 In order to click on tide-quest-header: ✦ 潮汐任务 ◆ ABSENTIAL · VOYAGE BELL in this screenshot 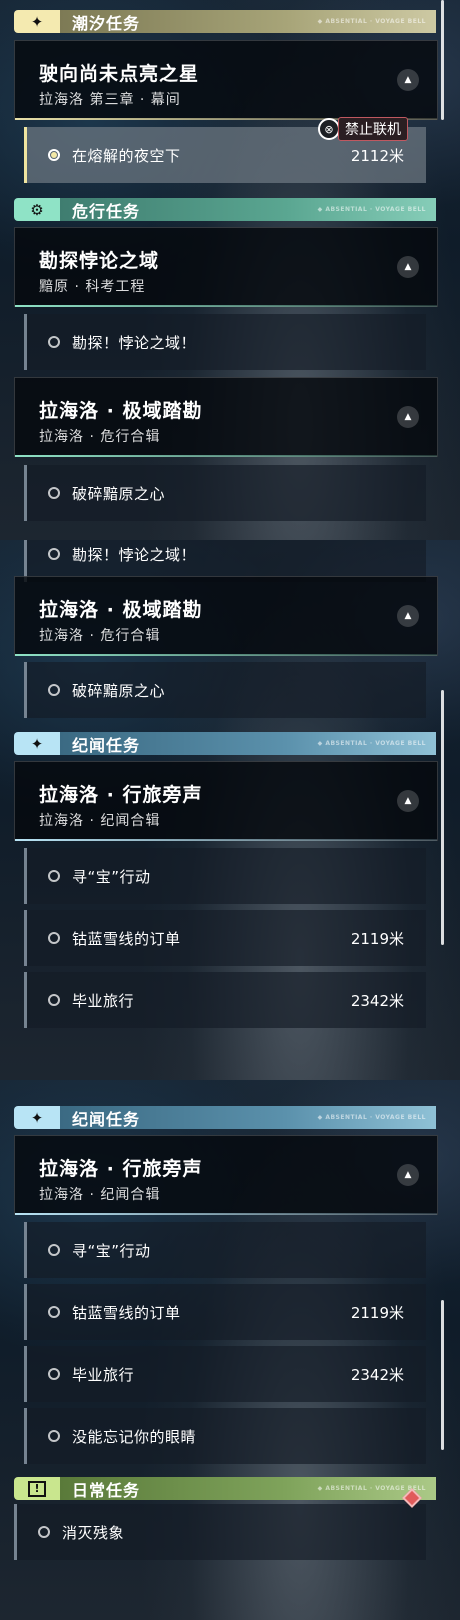, I will do `click(225, 21)`.